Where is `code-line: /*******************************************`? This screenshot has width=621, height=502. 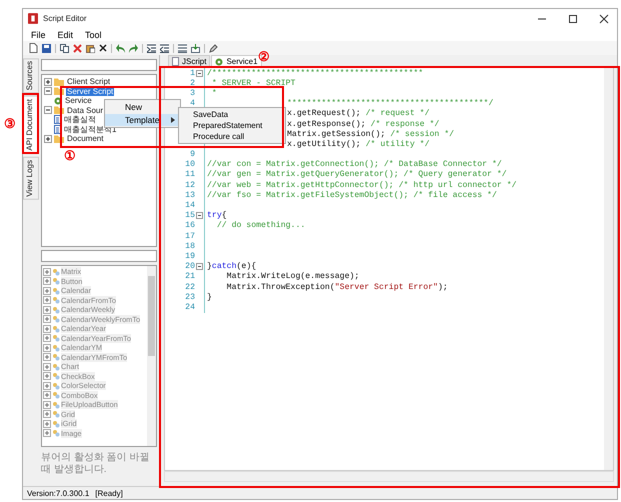
code-line: /******************************************* is located at coordinates (315, 73).